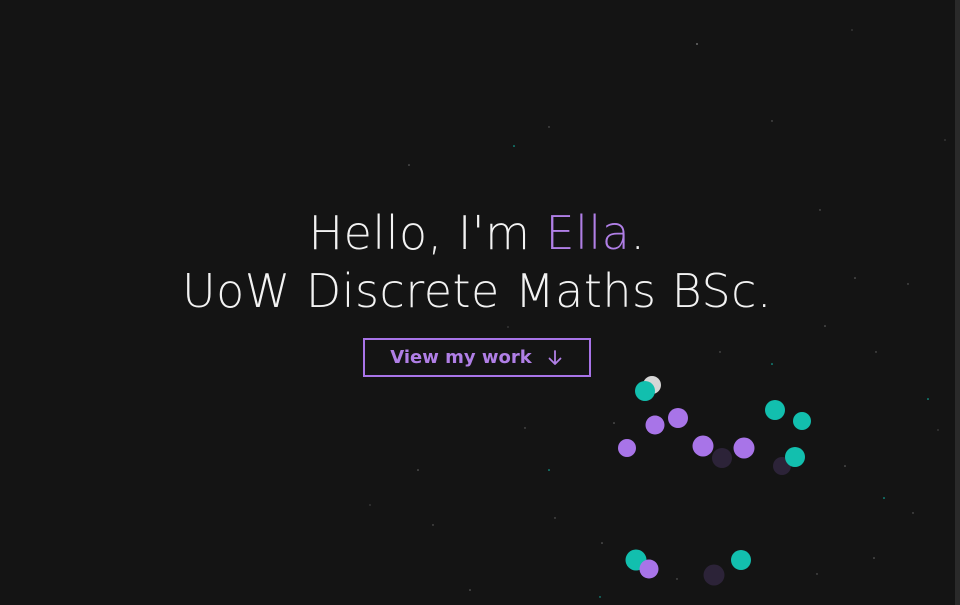  I want to click on arrow-down-icon, so click(555, 358).